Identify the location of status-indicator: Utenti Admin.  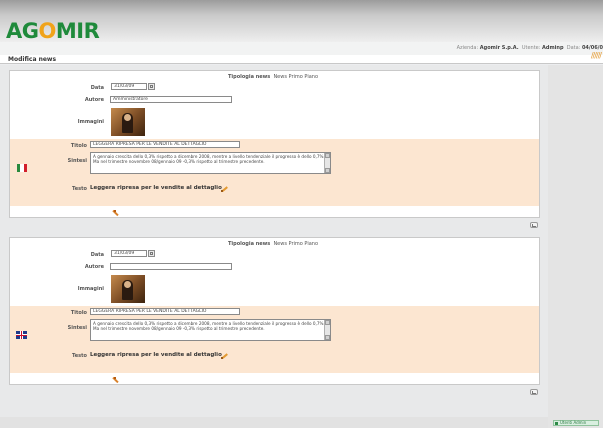
(576, 423).